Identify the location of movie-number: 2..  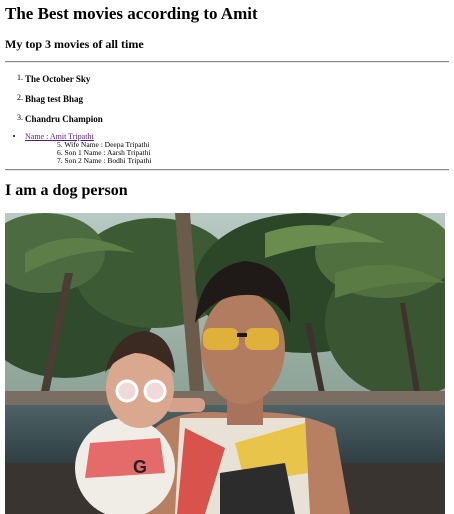
(20, 97).